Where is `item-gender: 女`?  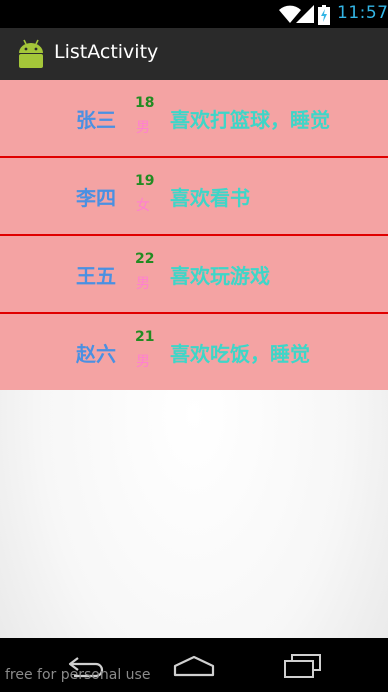
item-gender: 女 is located at coordinates (143, 206).